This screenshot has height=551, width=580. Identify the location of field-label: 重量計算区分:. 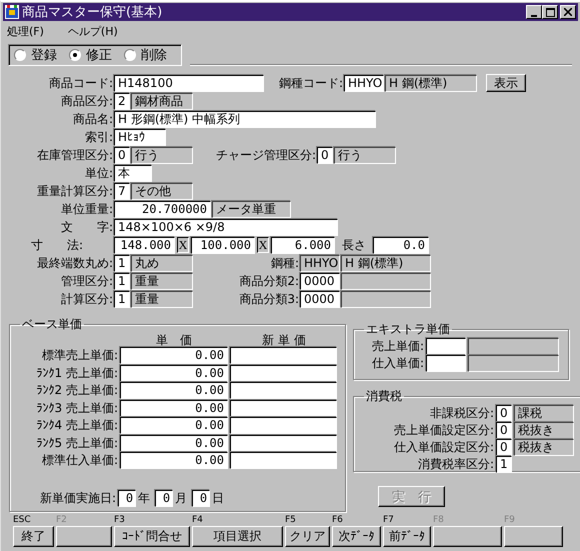
(74, 191).